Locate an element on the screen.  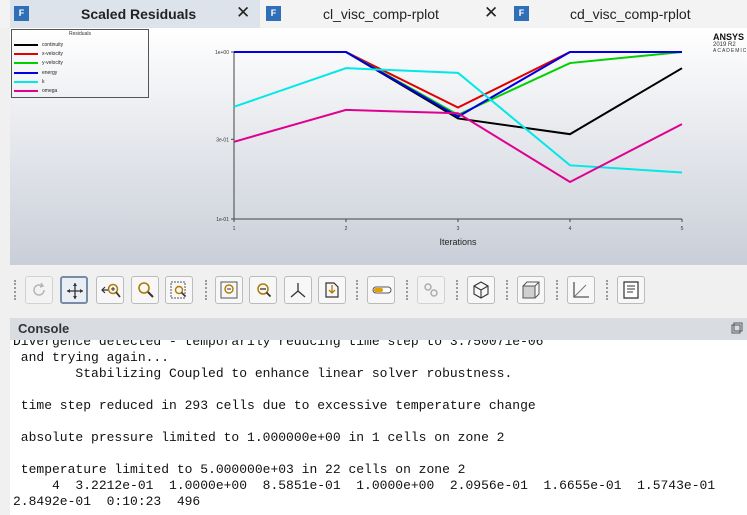
zoom-fit-icon is located at coordinates (229, 290).